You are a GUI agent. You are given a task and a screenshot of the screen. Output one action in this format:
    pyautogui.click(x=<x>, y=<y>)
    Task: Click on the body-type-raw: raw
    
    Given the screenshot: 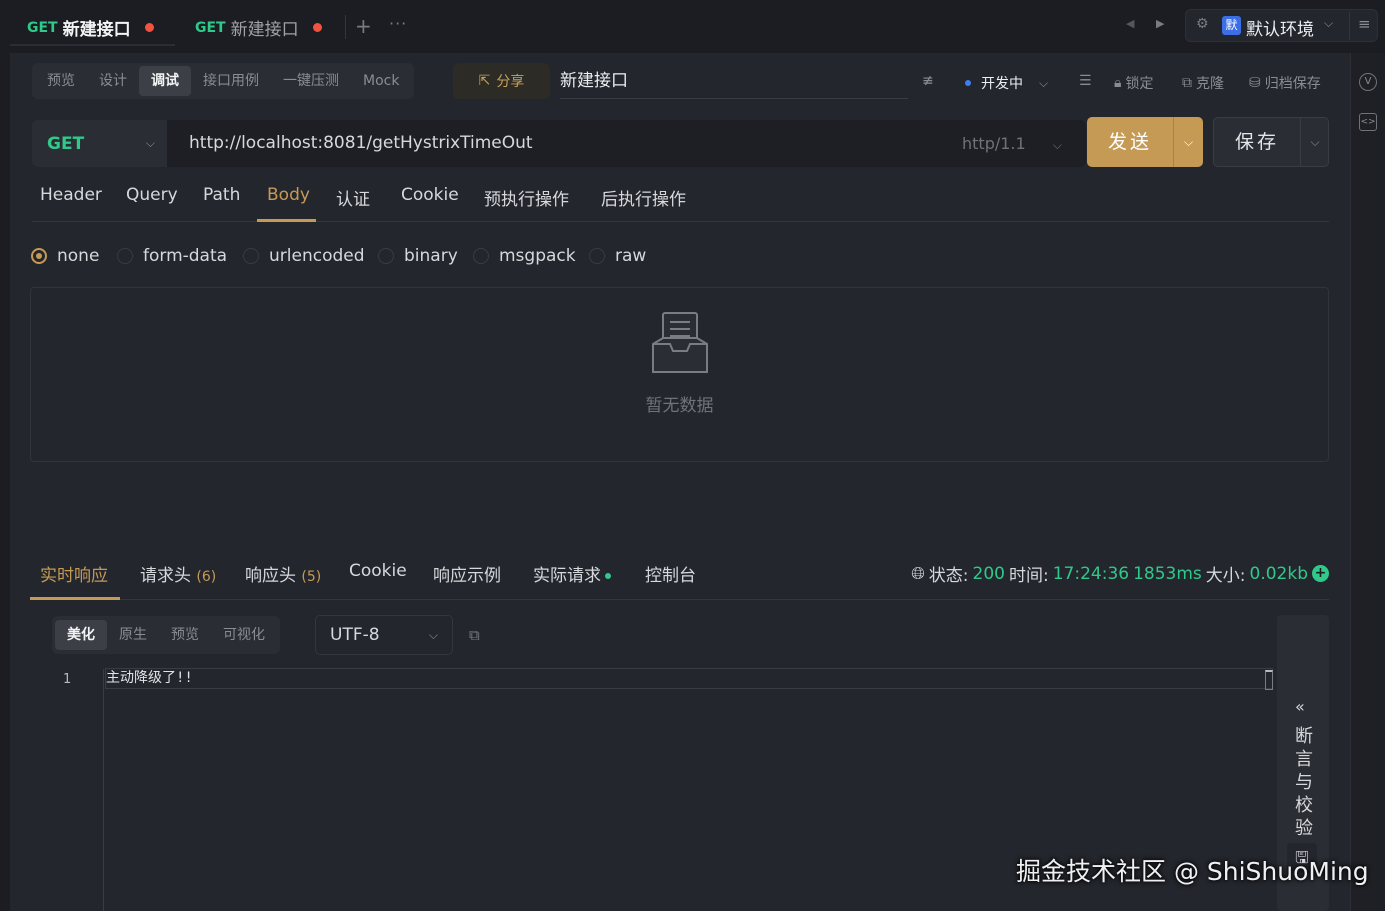 What is the action you would take?
    pyautogui.click(x=617, y=256)
    